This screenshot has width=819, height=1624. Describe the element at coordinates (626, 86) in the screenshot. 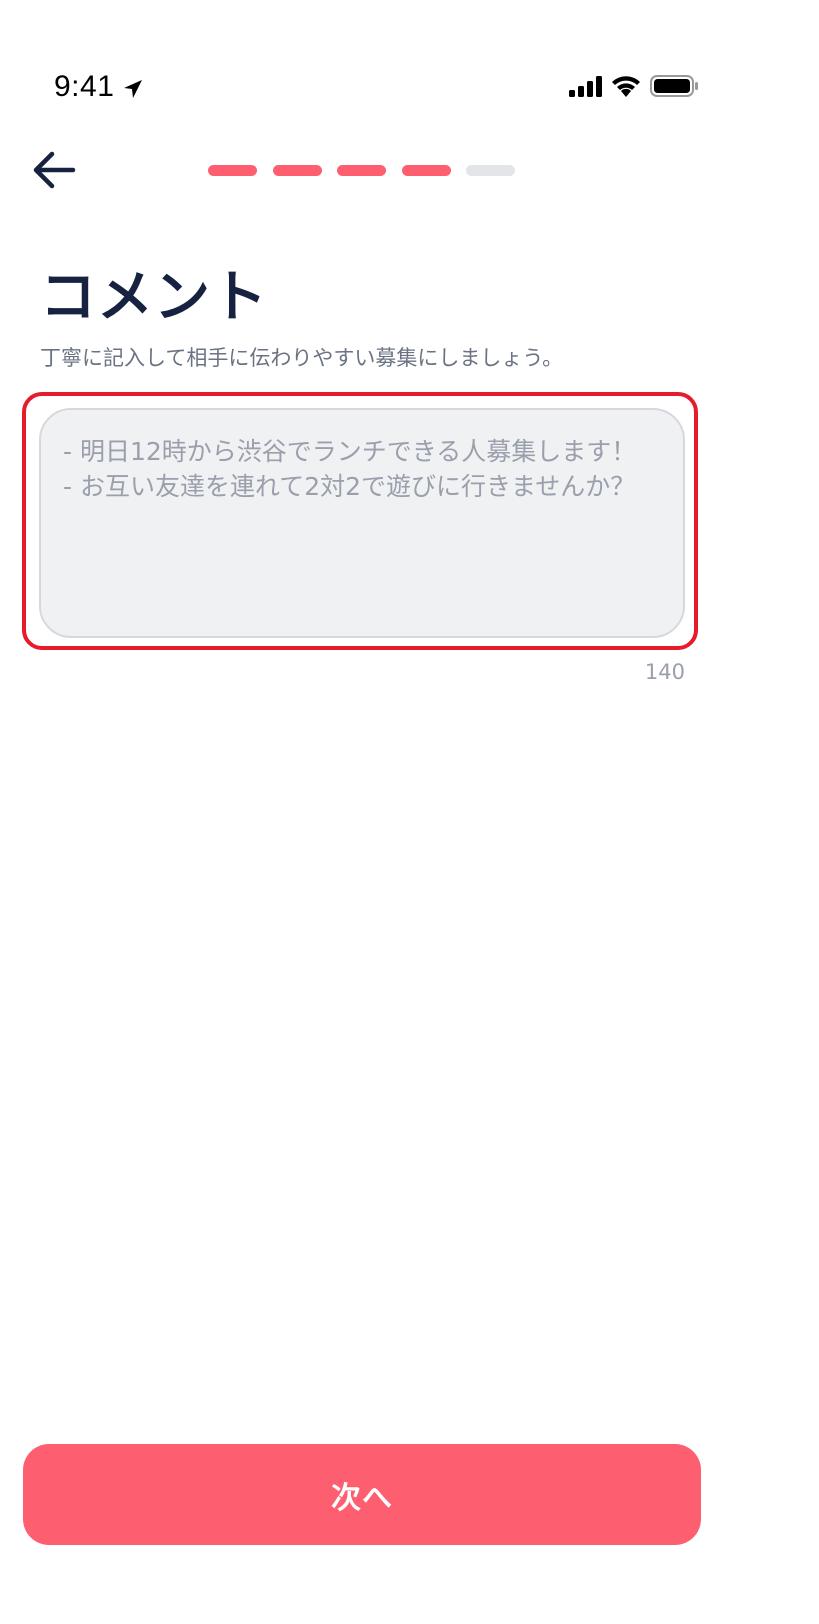

I see `wifi-icon` at that location.